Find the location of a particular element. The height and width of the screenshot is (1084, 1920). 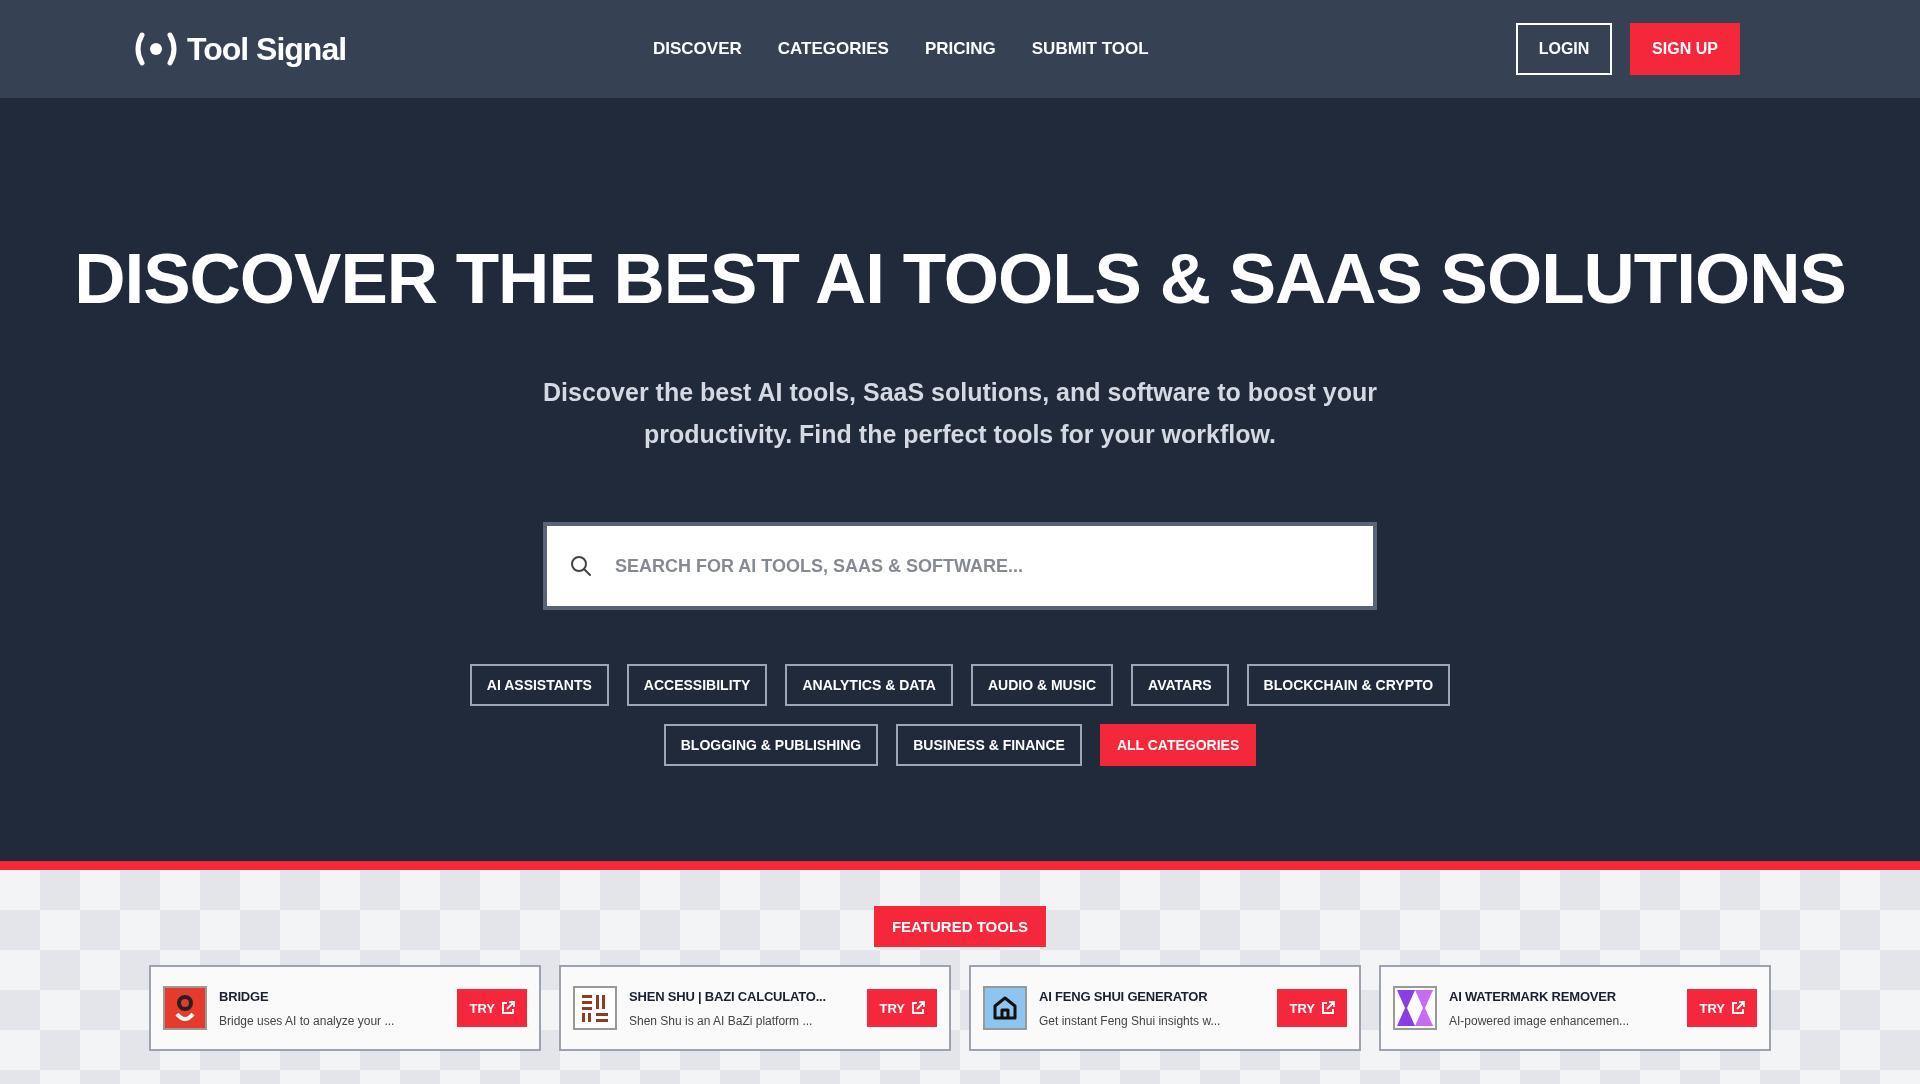

sign-up-button: SIGN UP is located at coordinates (1685, 49).